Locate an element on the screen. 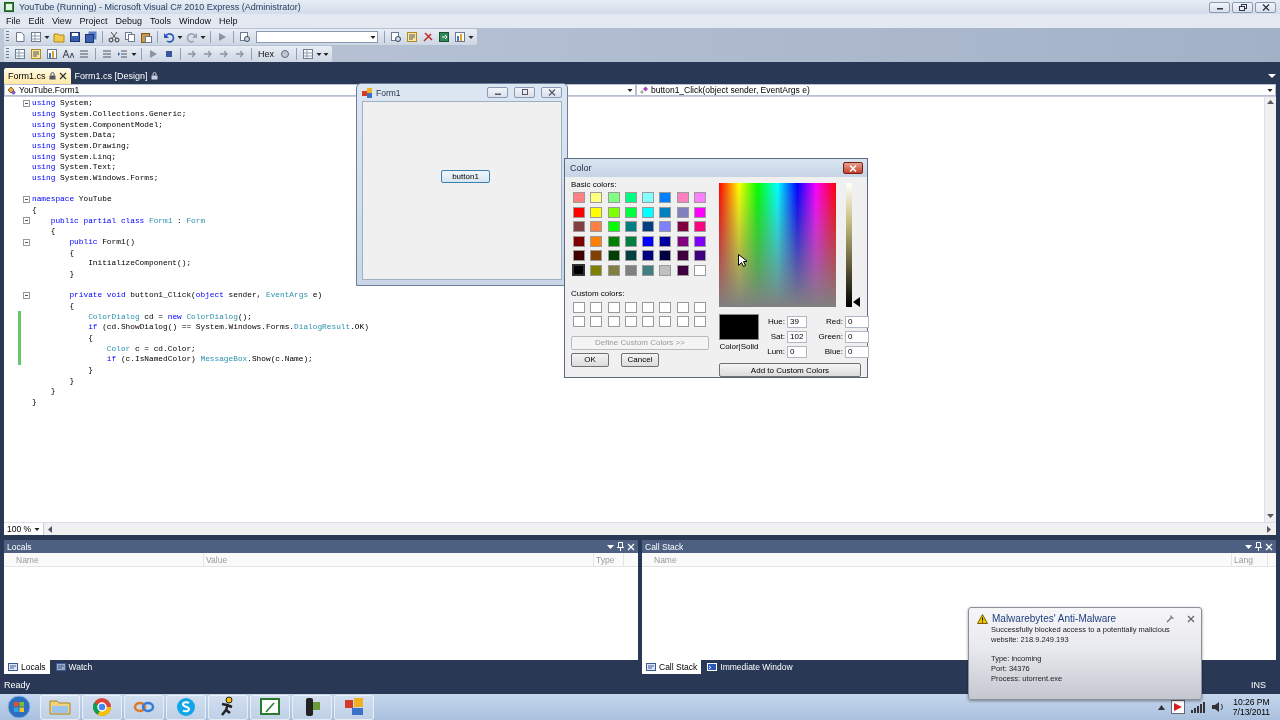  menu-item: Project is located at coordinates (93, 21).